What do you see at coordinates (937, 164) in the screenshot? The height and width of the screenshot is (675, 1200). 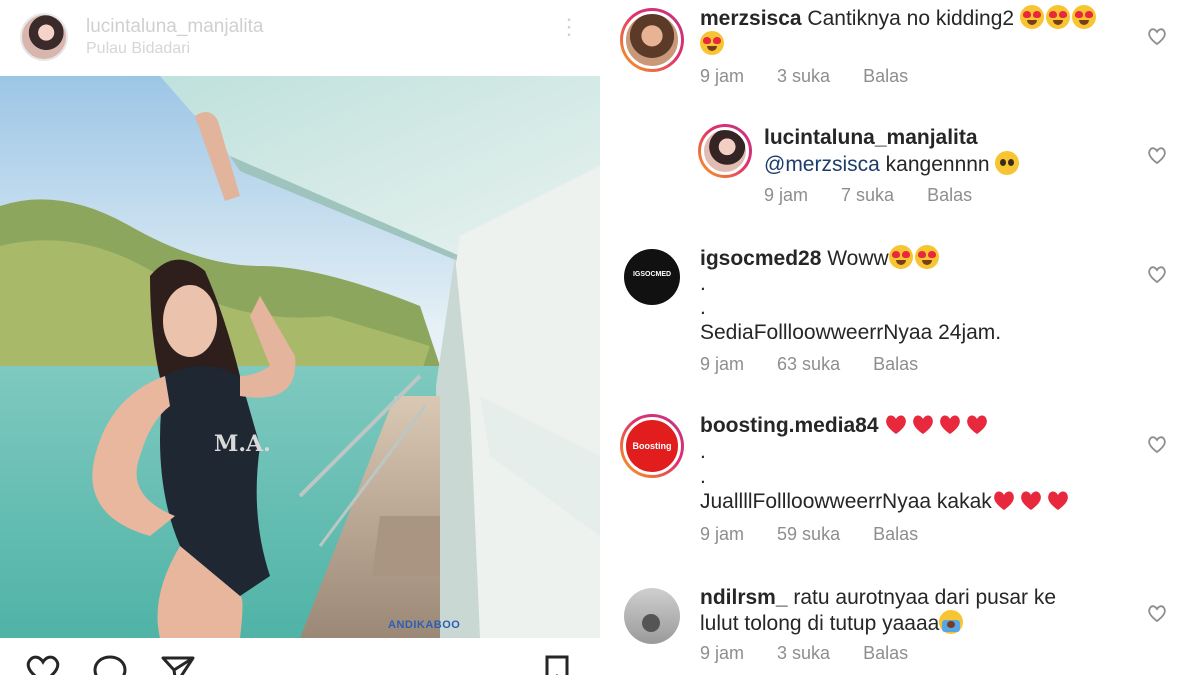 I see `comment-text: kangennnn` at bounding box center [937, 164].